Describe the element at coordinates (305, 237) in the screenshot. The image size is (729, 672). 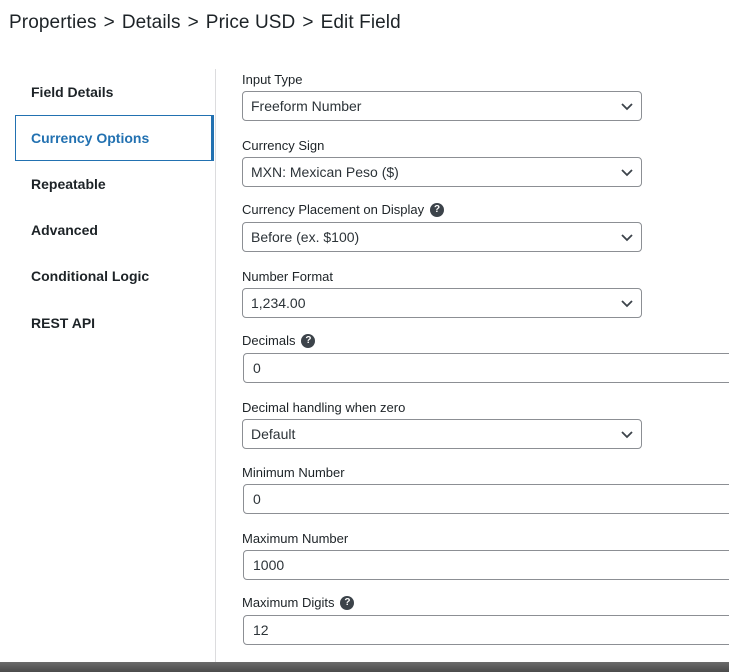
I see `currency-placement-value: Before (ex. $100)` at that location.